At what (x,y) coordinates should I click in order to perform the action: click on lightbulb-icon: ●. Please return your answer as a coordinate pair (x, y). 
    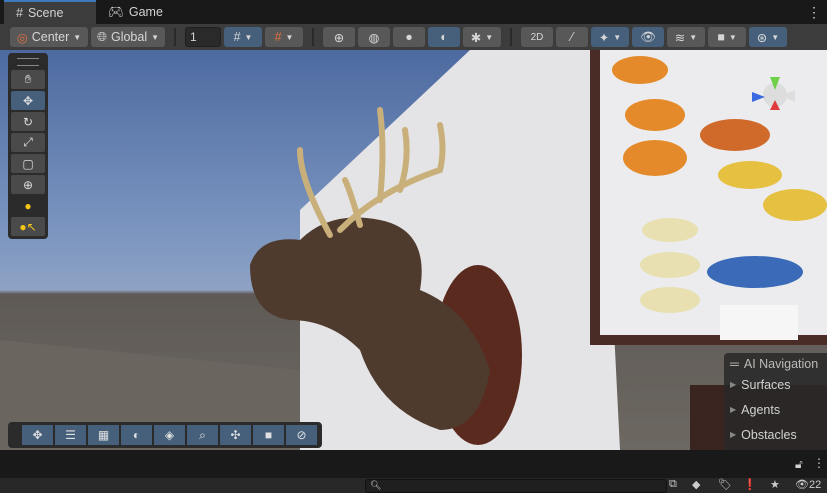
    Looking at the image, I should click on (28, 205).